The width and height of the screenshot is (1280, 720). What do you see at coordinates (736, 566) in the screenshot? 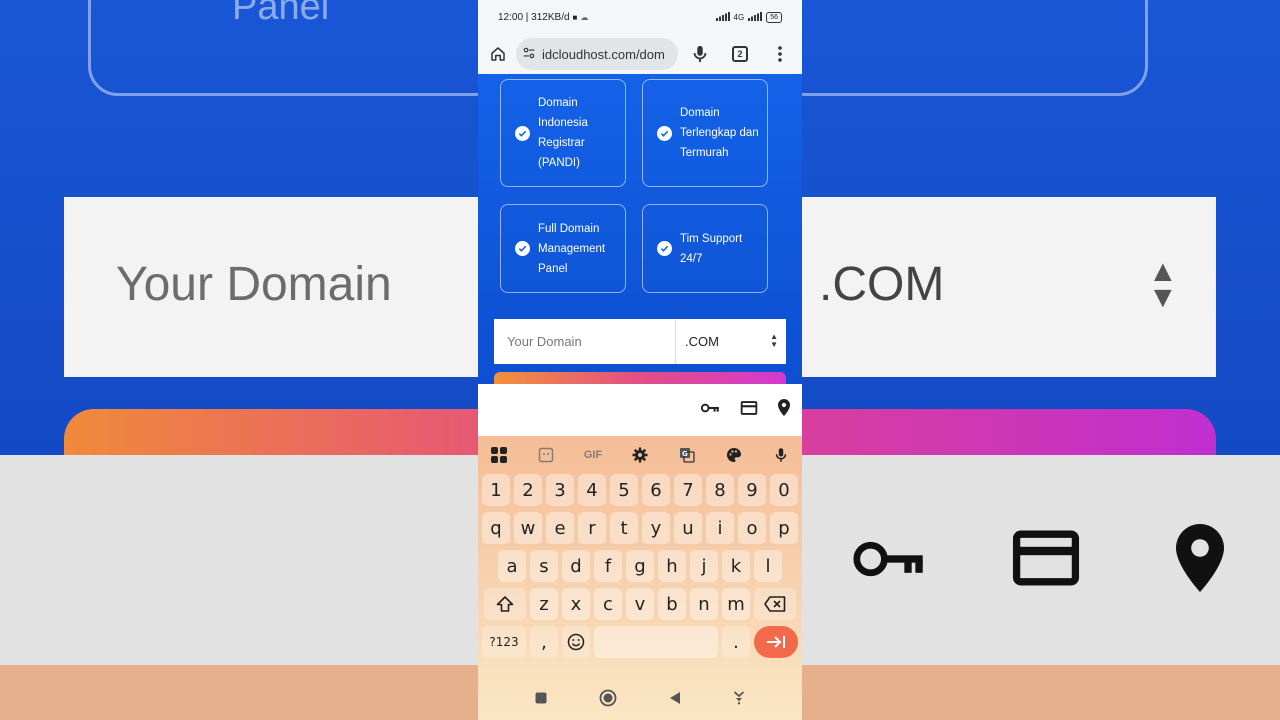
I see `letter-key: k` at bounding box center [736, 566].